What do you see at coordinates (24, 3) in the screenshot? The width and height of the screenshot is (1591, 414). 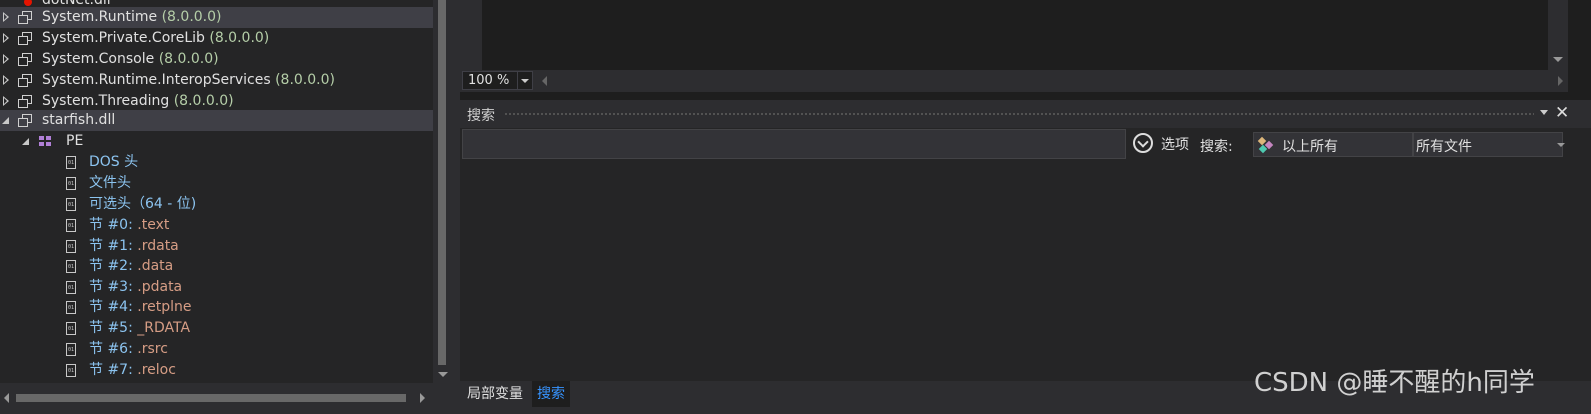 I see `error-assembly-icon` at bounding box center [24, 3].